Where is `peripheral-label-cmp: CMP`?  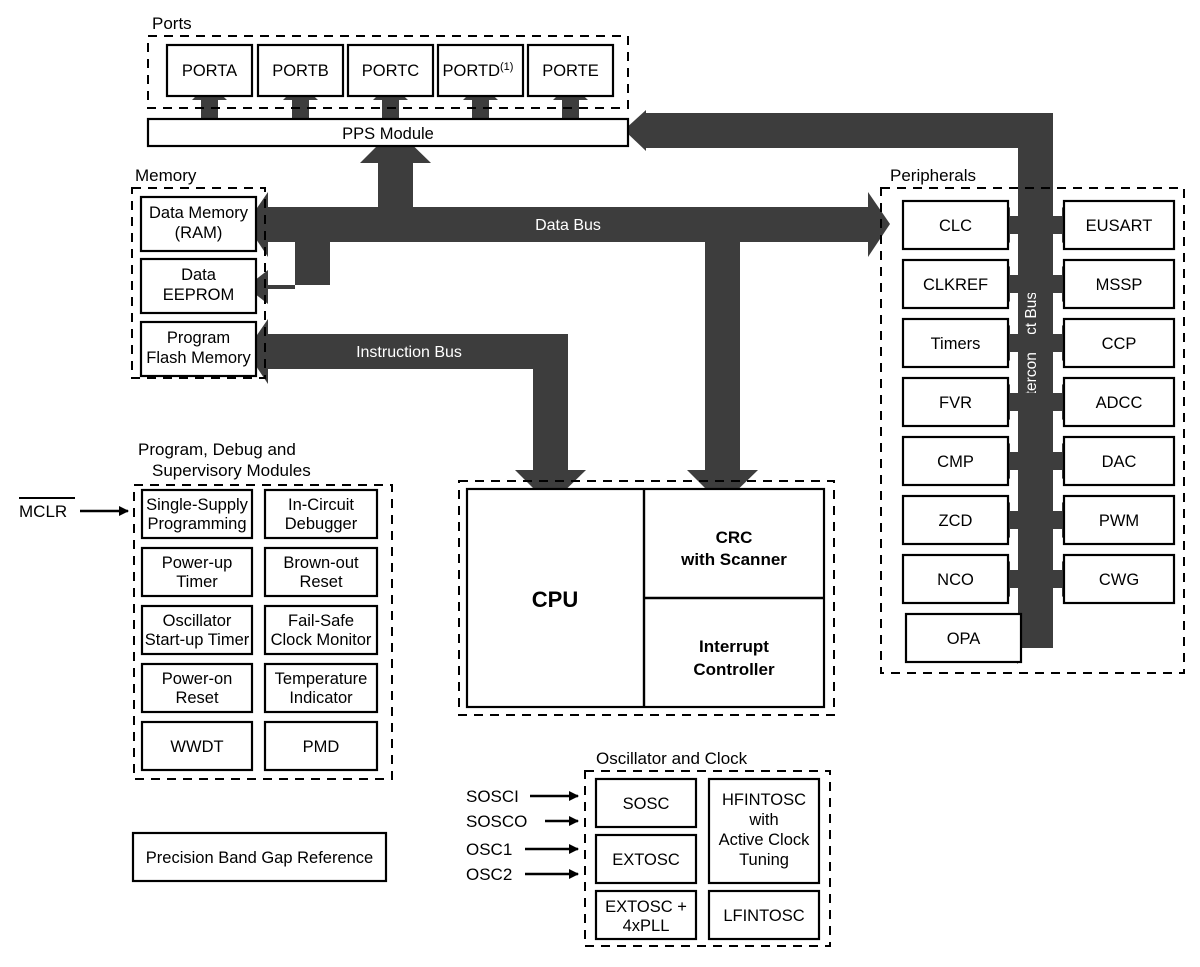 peripheral-label-cmp: CMP is located at coordinates (955, 462).